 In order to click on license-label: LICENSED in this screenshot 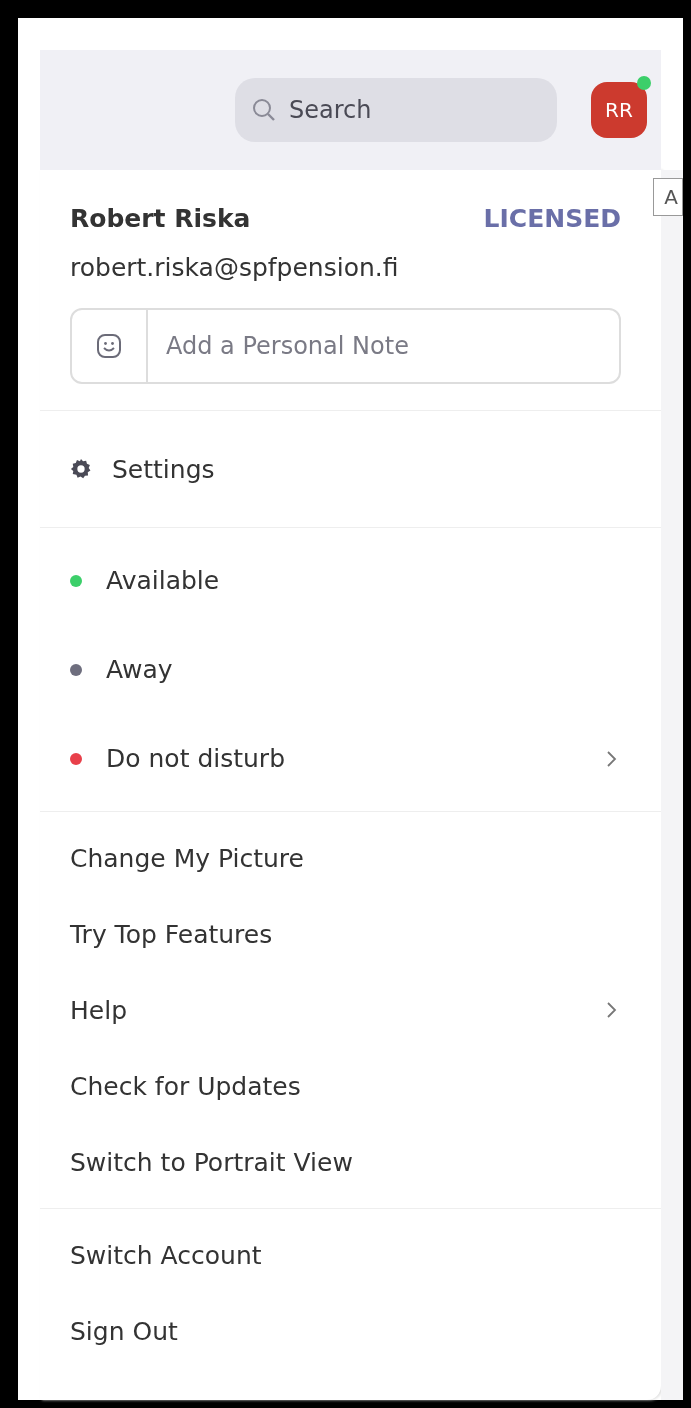, I will do `click(552, 218)`.